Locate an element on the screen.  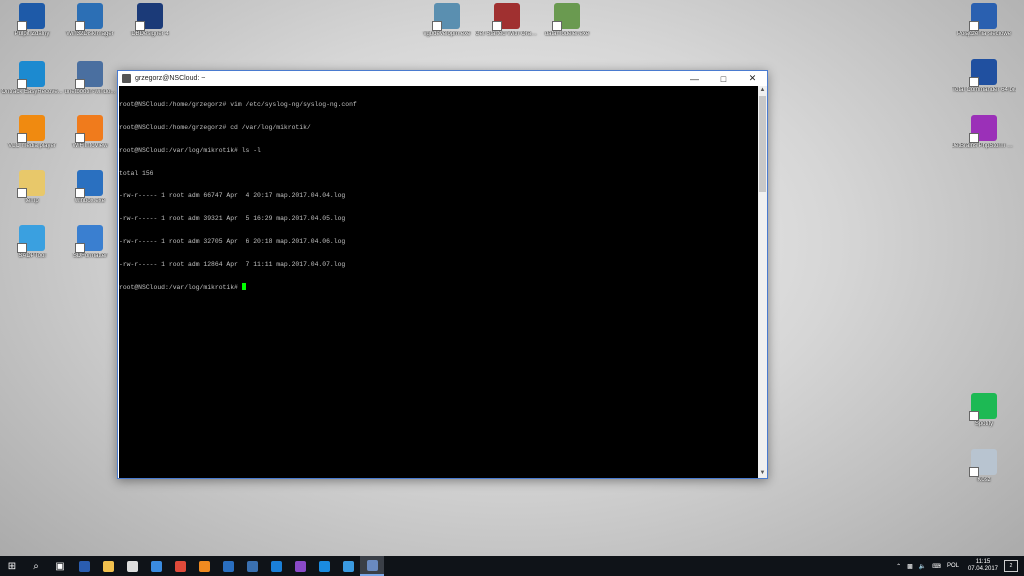
desktop-icon-temp: temp is located at coordinates (32, 187).